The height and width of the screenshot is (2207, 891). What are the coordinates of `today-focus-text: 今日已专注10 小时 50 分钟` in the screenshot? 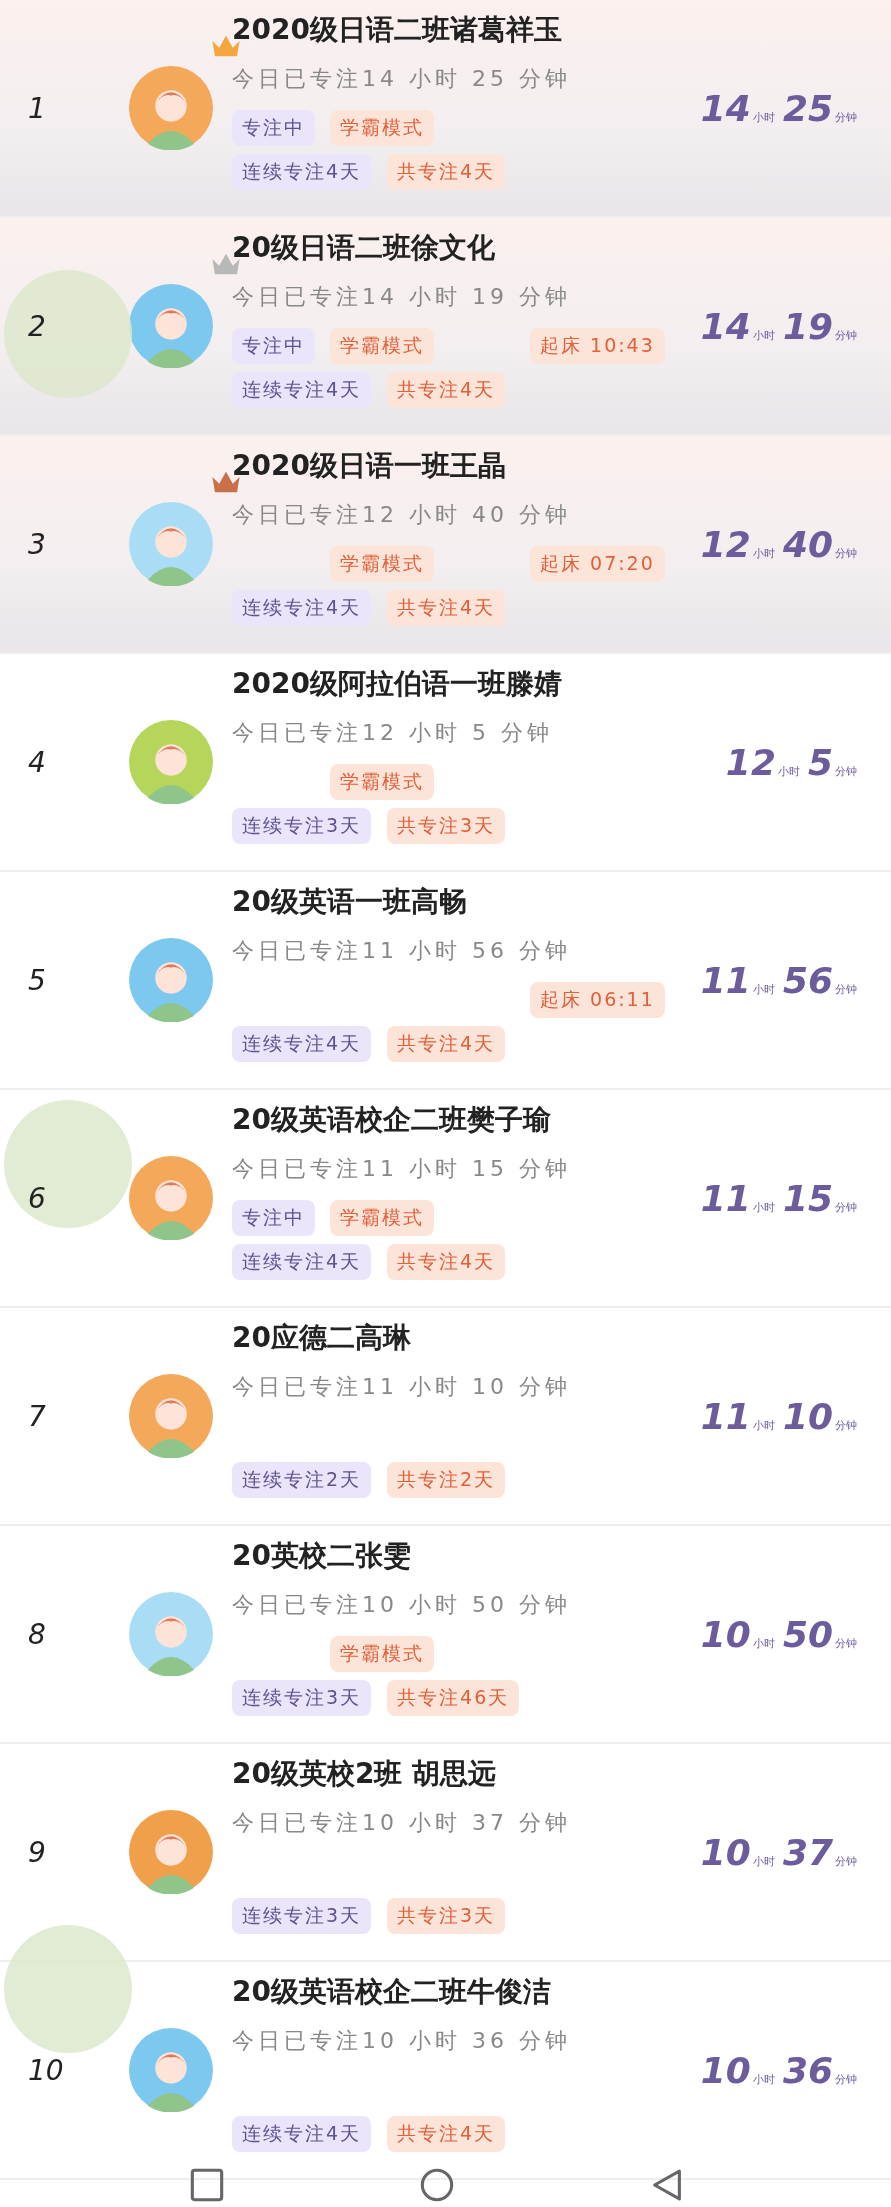 It's located at (402, 1605).